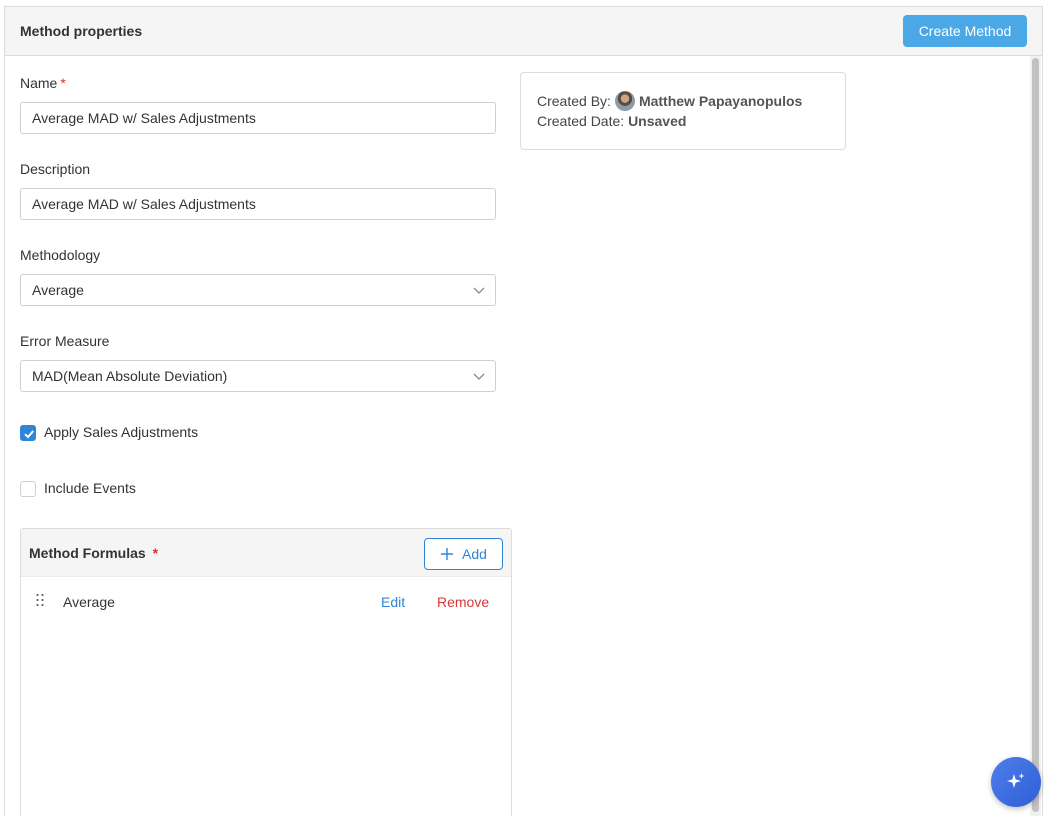 This screenshot has height=820, width=1047. What do you see at coordinates (87, 553) in the screenshot?
I see `method-formulas-title-text: Method Formulas` at bounding box center [87, 553].